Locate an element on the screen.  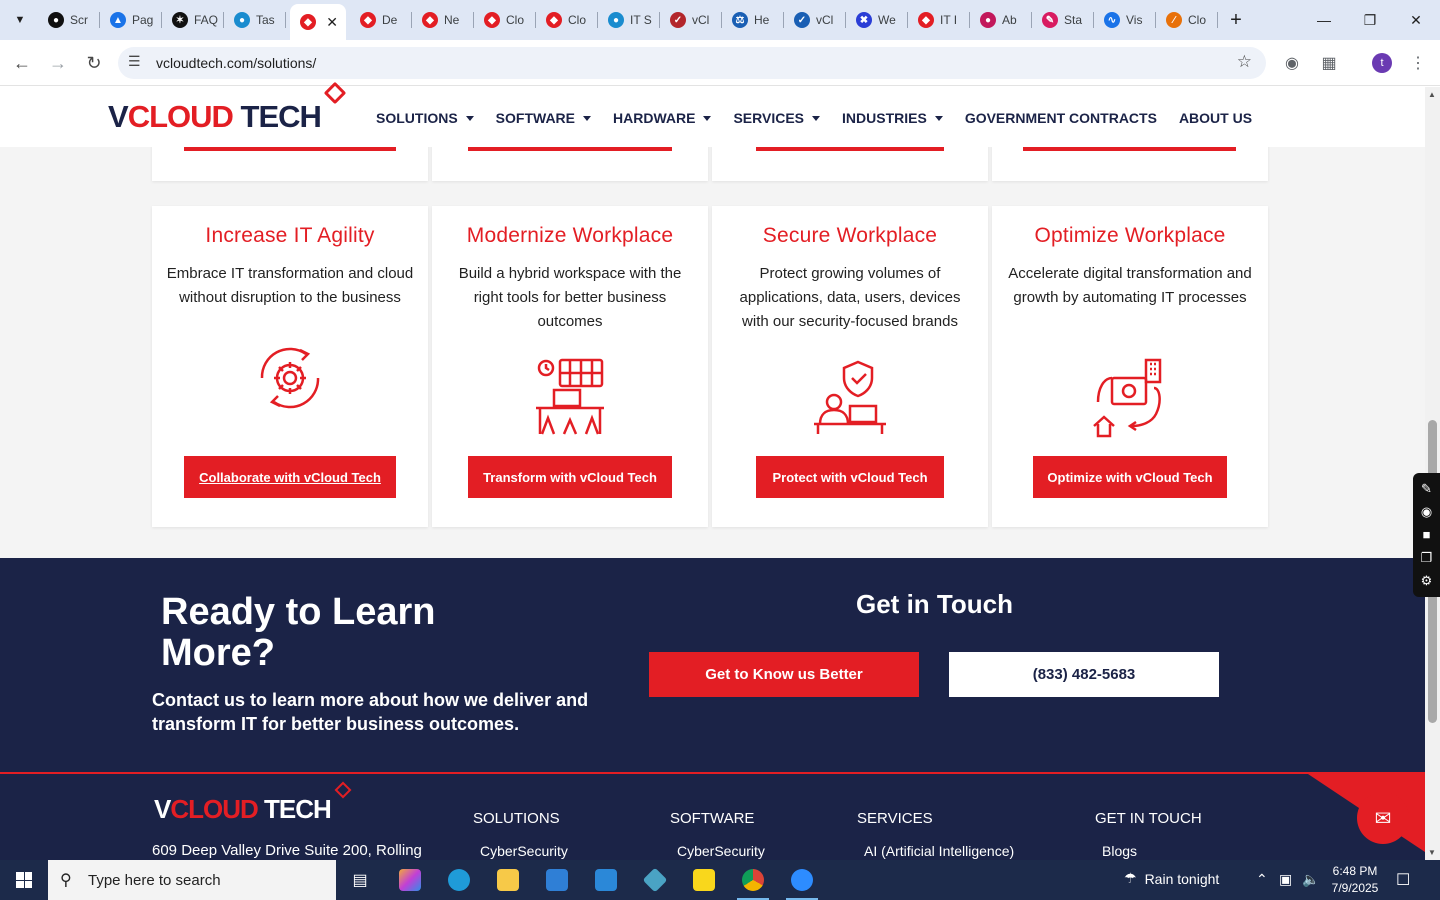
task-icon: ● is located at coordinates (242, 20).